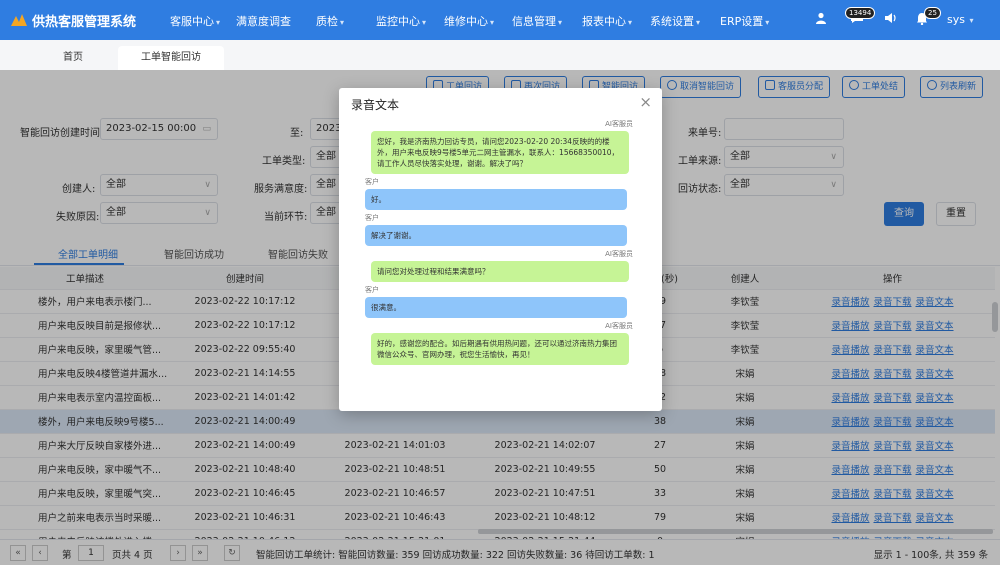 This screenshot has height=565, width=1000. I want to click on logo-icon, so click(19, 20).